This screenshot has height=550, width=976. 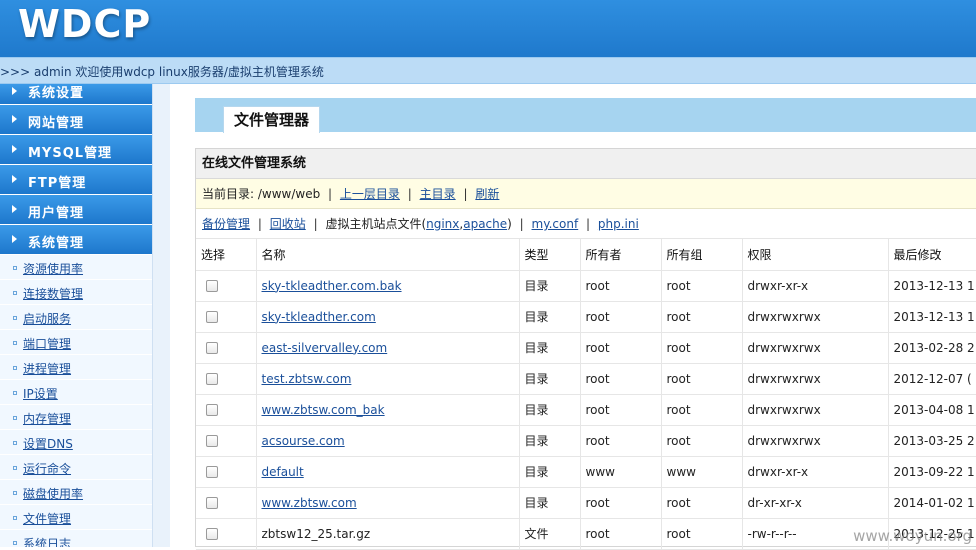 I want to click on name-cell: test.zbtsw.com, so click(x=387, y=378).